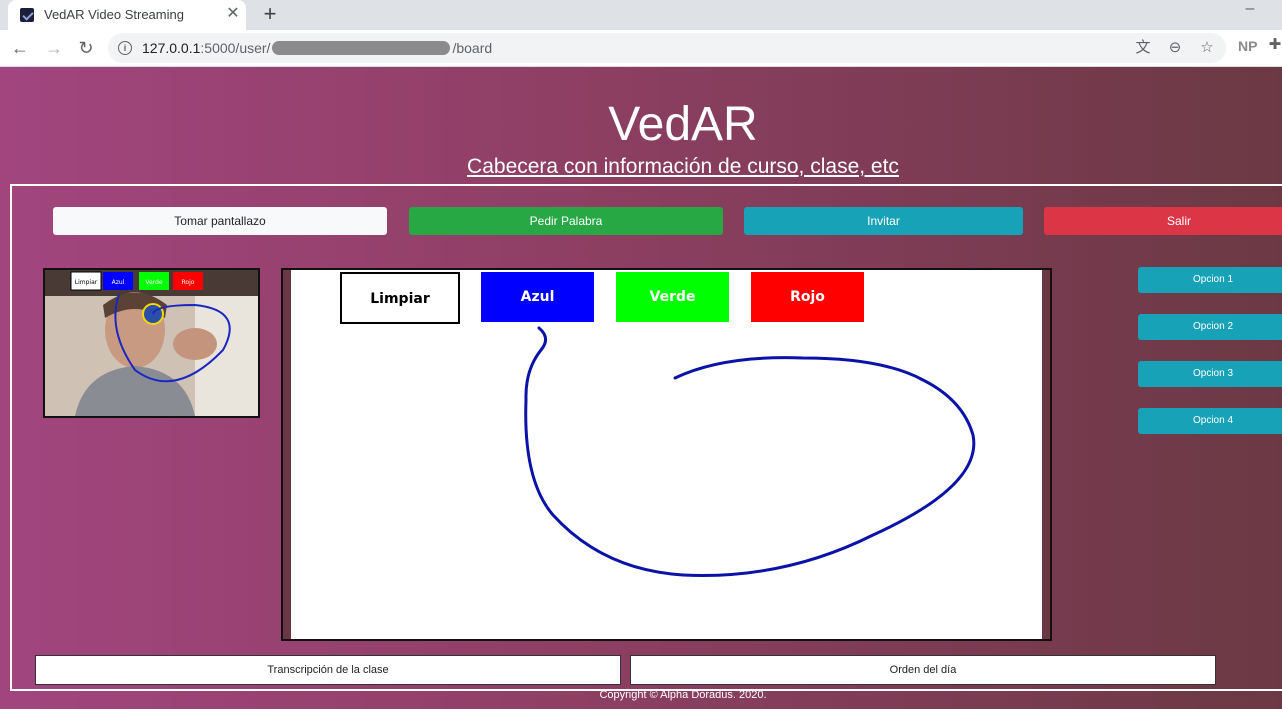 The width and height of the screenshot is (1282, 709). What do you see at coordinates (683, 124) in the screenshot?
I see `brand-title: VedAR` at bounding box center [683, 124].